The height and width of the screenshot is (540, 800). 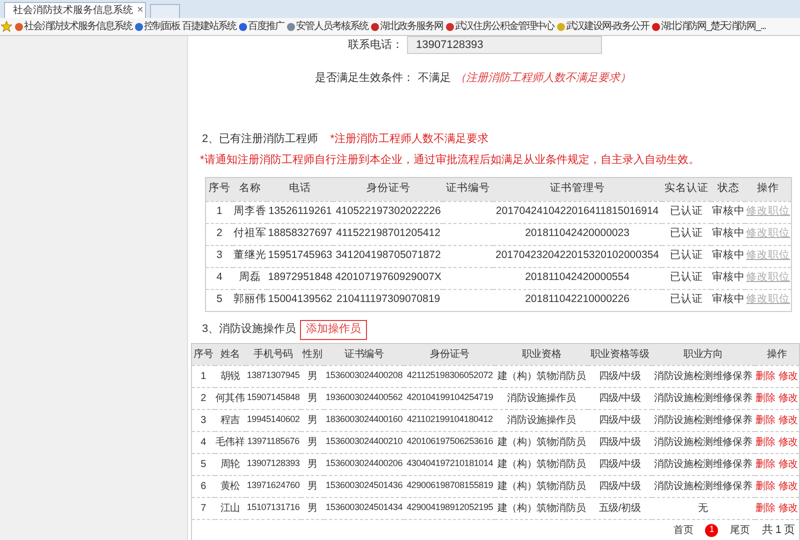 I want to click on table-cell: 19945140602, so click(x=274, y=420).